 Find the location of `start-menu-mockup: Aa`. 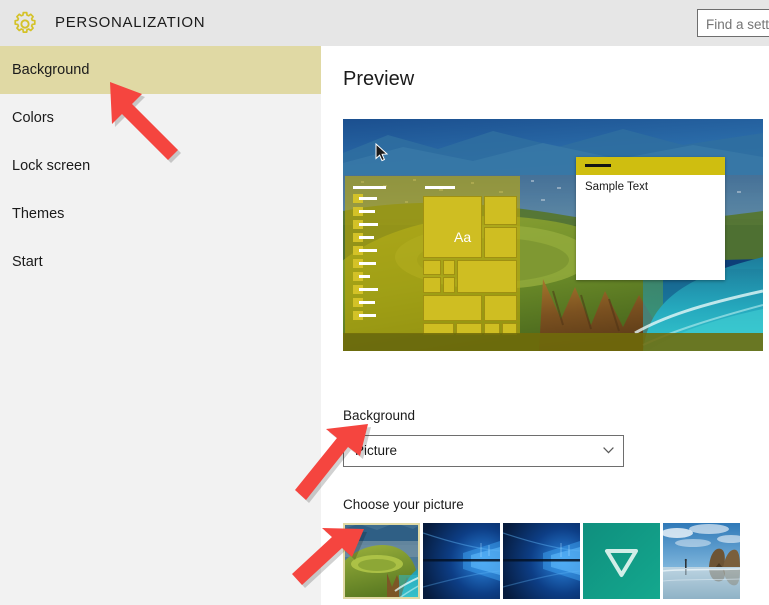

start-menu-mockup: Aa is located at coordinates (432, 255).